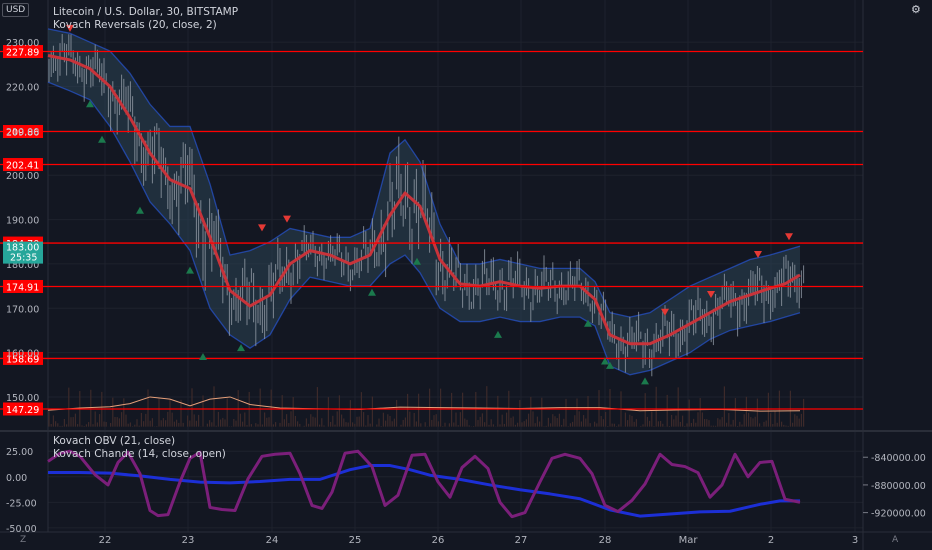 The image size is (932, 550). I want to click on x-tick-label: Mar, so click(689, 540).